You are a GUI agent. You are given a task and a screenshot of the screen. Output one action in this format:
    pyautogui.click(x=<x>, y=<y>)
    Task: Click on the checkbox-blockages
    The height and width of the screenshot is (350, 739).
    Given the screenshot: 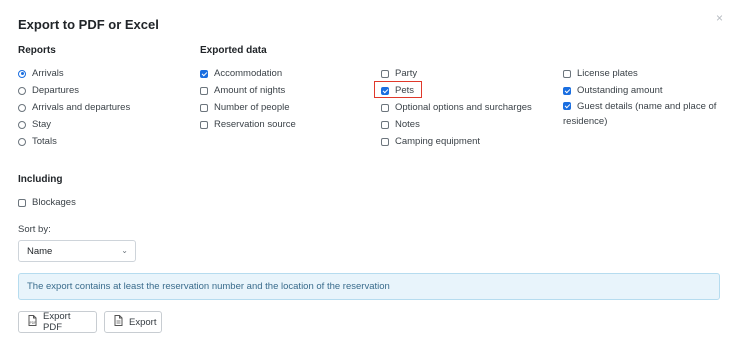 What is the action you would take?
    pyautogui.click(x=22, y=202)
    